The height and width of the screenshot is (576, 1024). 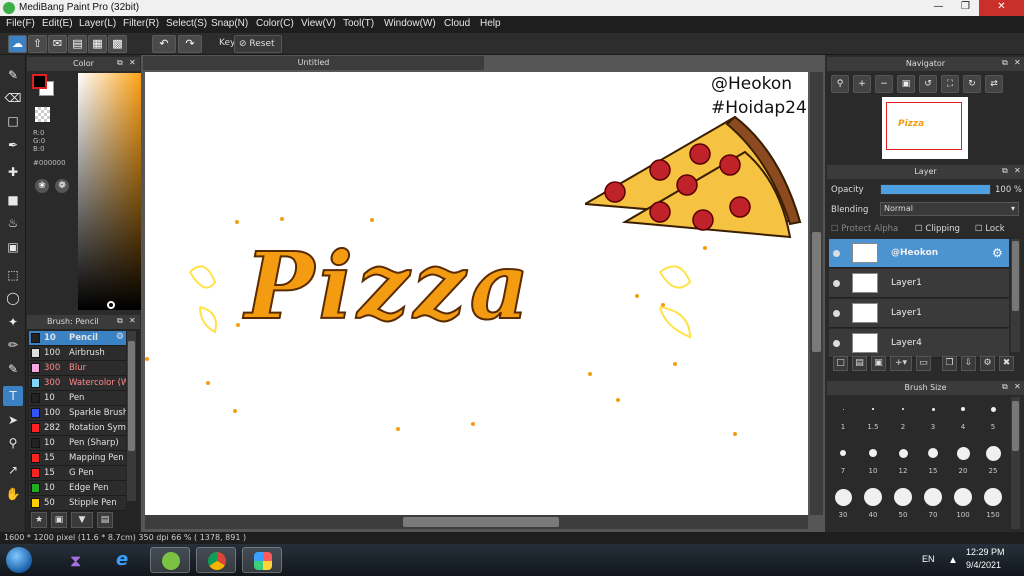 I want to click on lock-checkbox: ☐ Lock, so click(x=990, y=229).